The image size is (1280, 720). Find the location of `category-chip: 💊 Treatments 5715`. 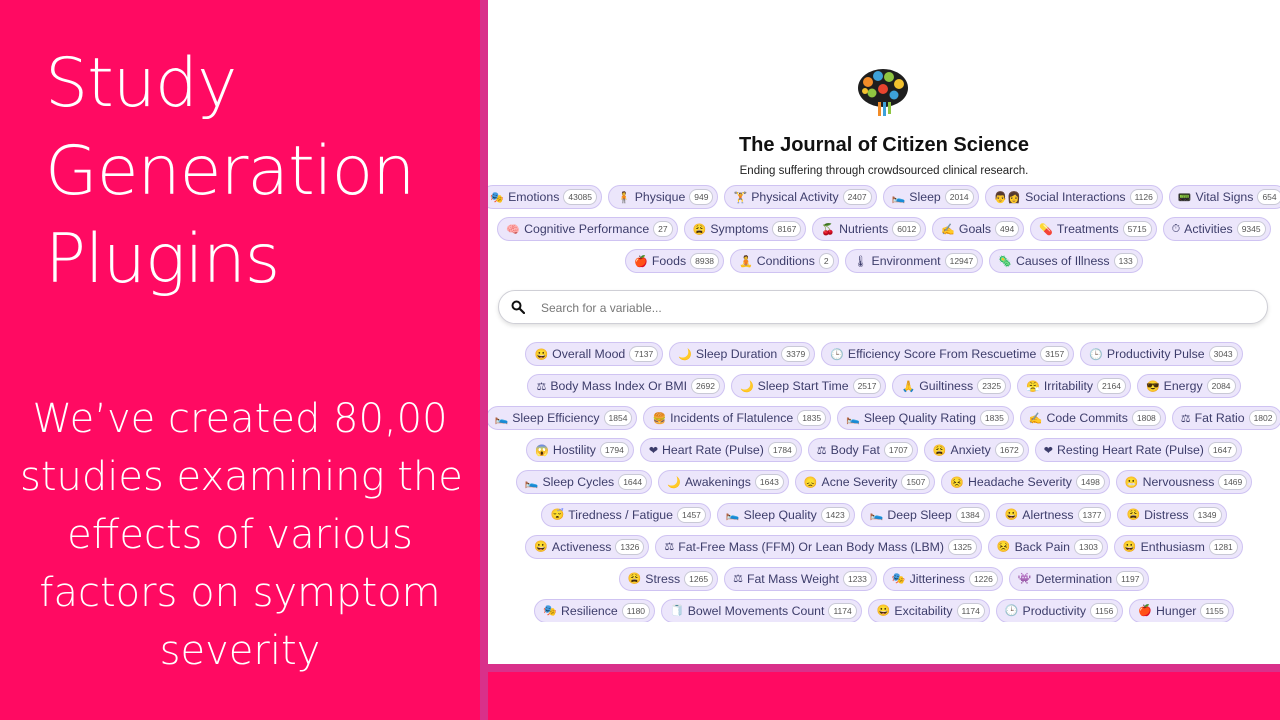

category-chip: 💊 Treatments 5715 is located at coordinates (1093, 229).